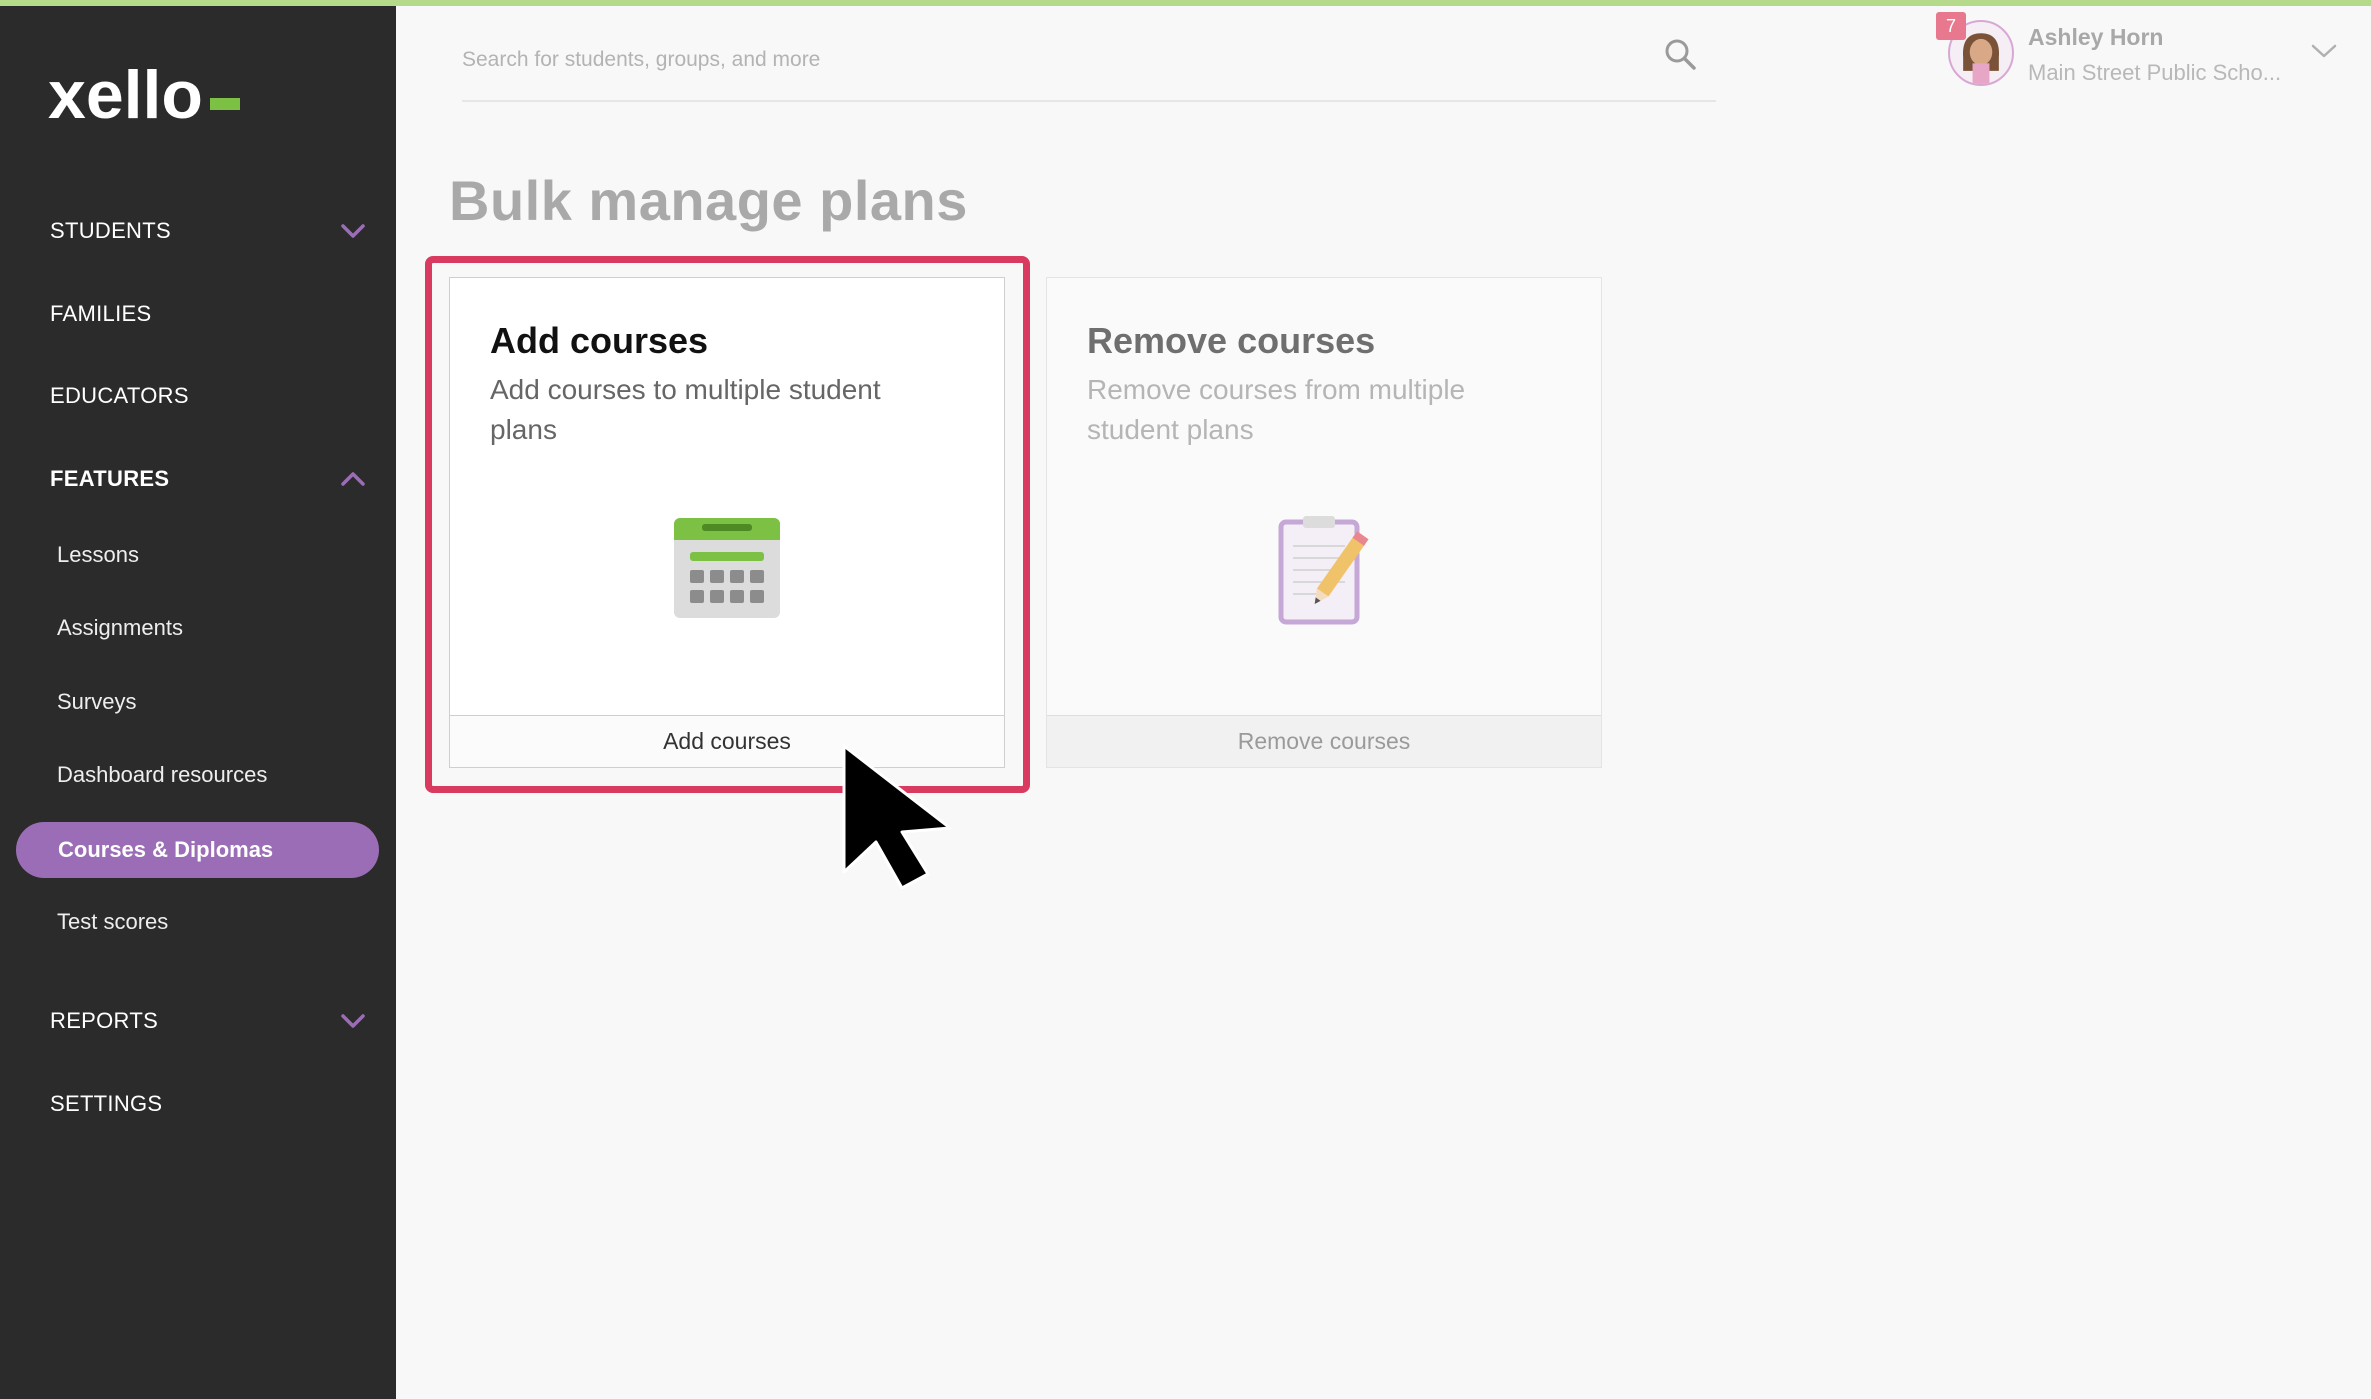 This screenshot has width=2371, height=1399. Describe the element at coordinates (1231, 340) in the screenshot. I see `card-title: Remove courses` at that location.